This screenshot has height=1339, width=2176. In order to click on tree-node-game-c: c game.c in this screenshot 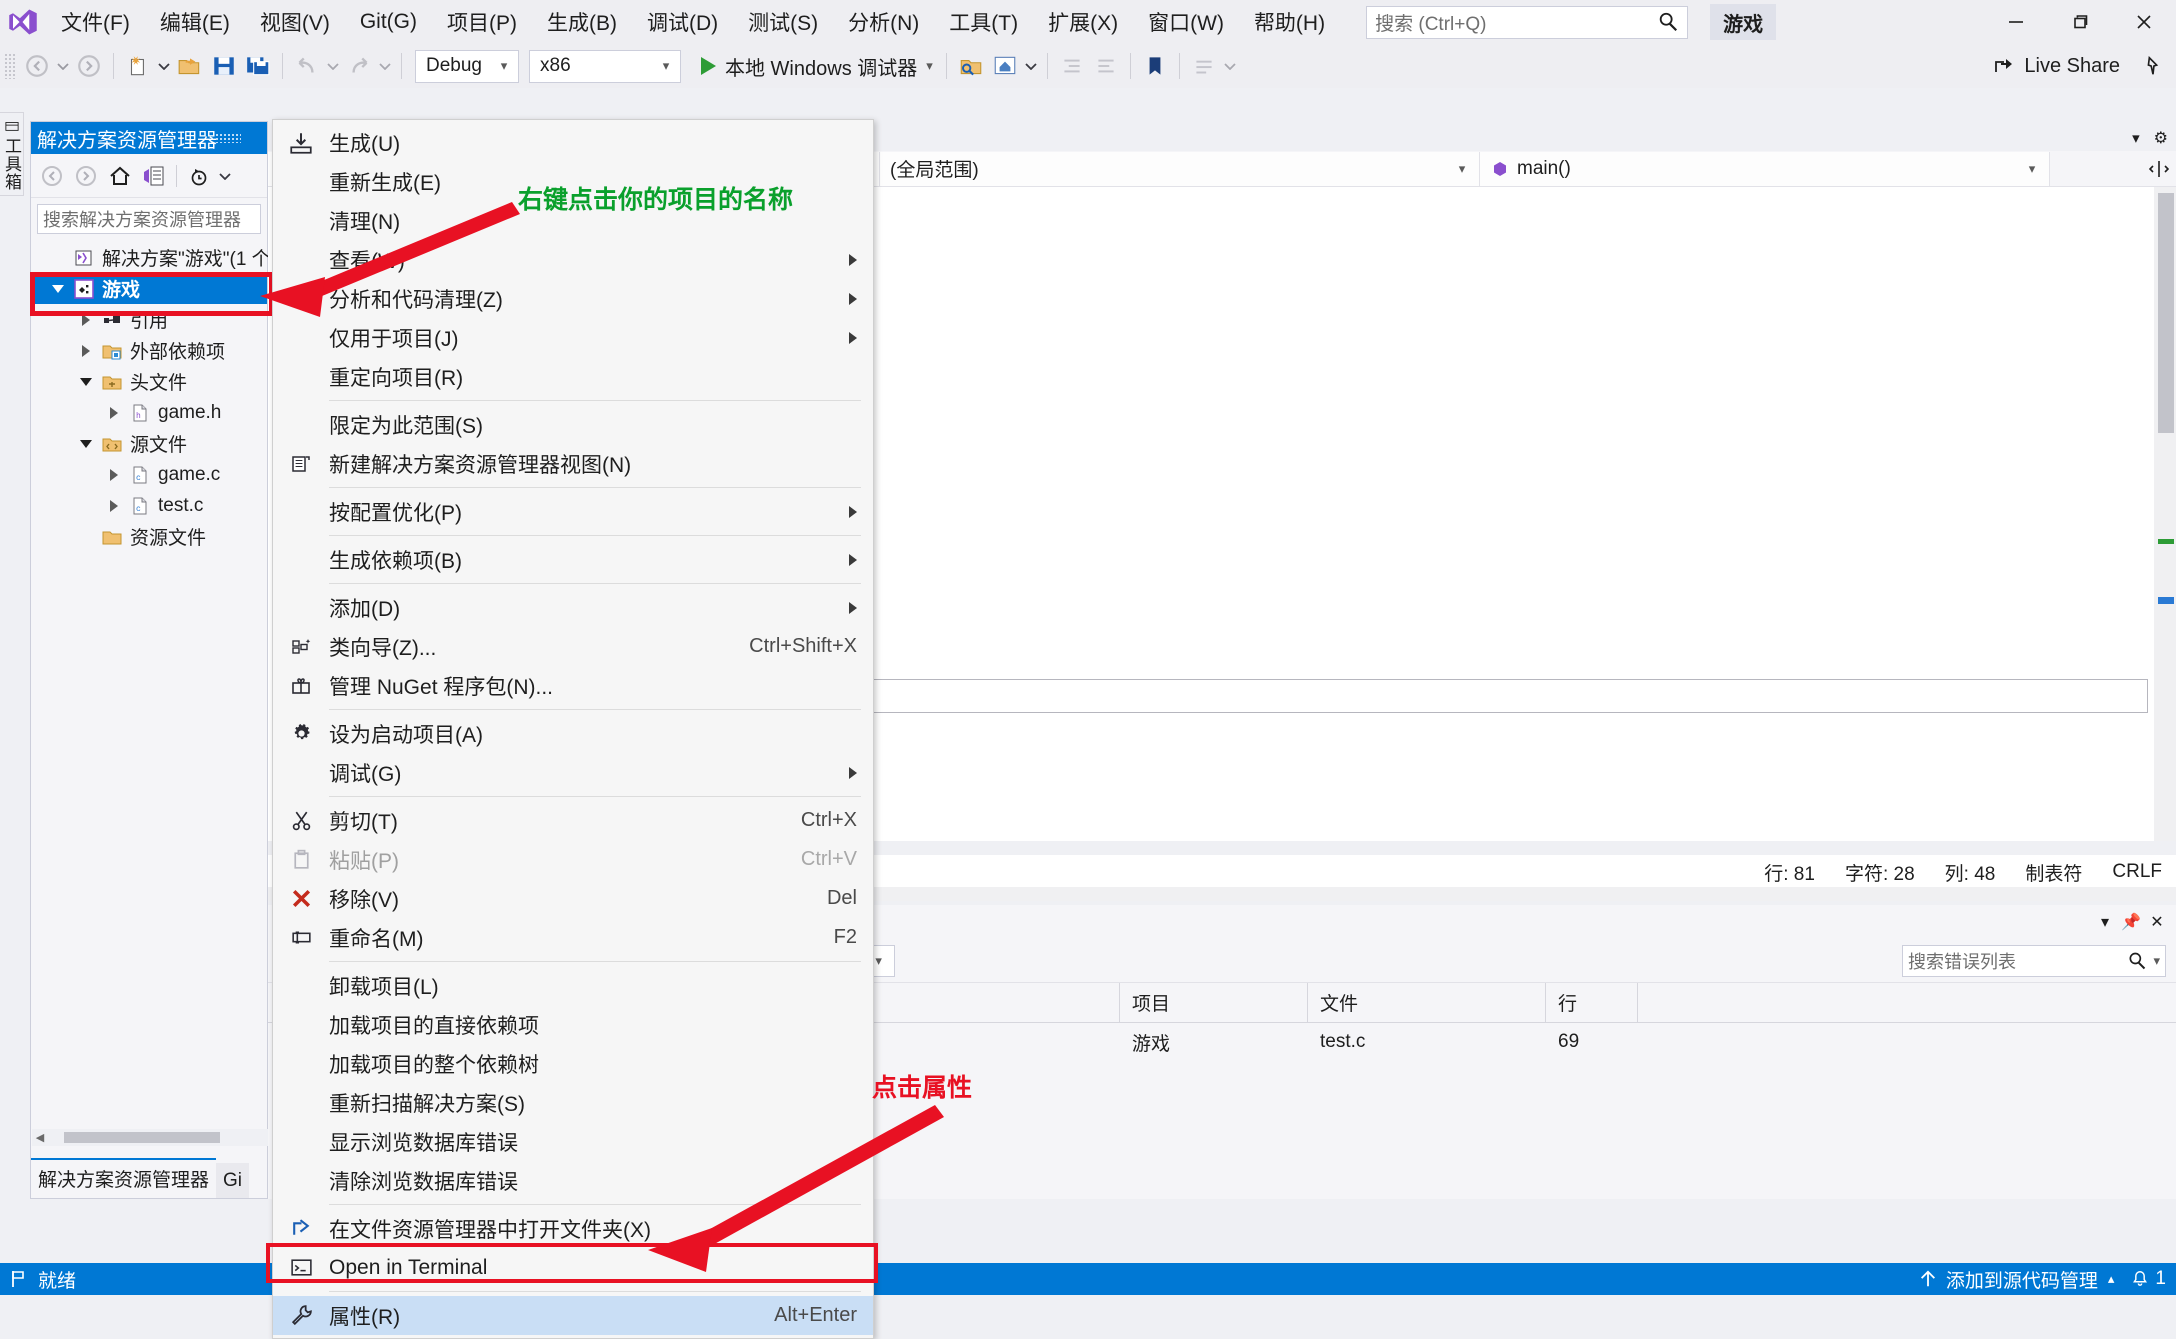, I will do `click(149, 474)`.